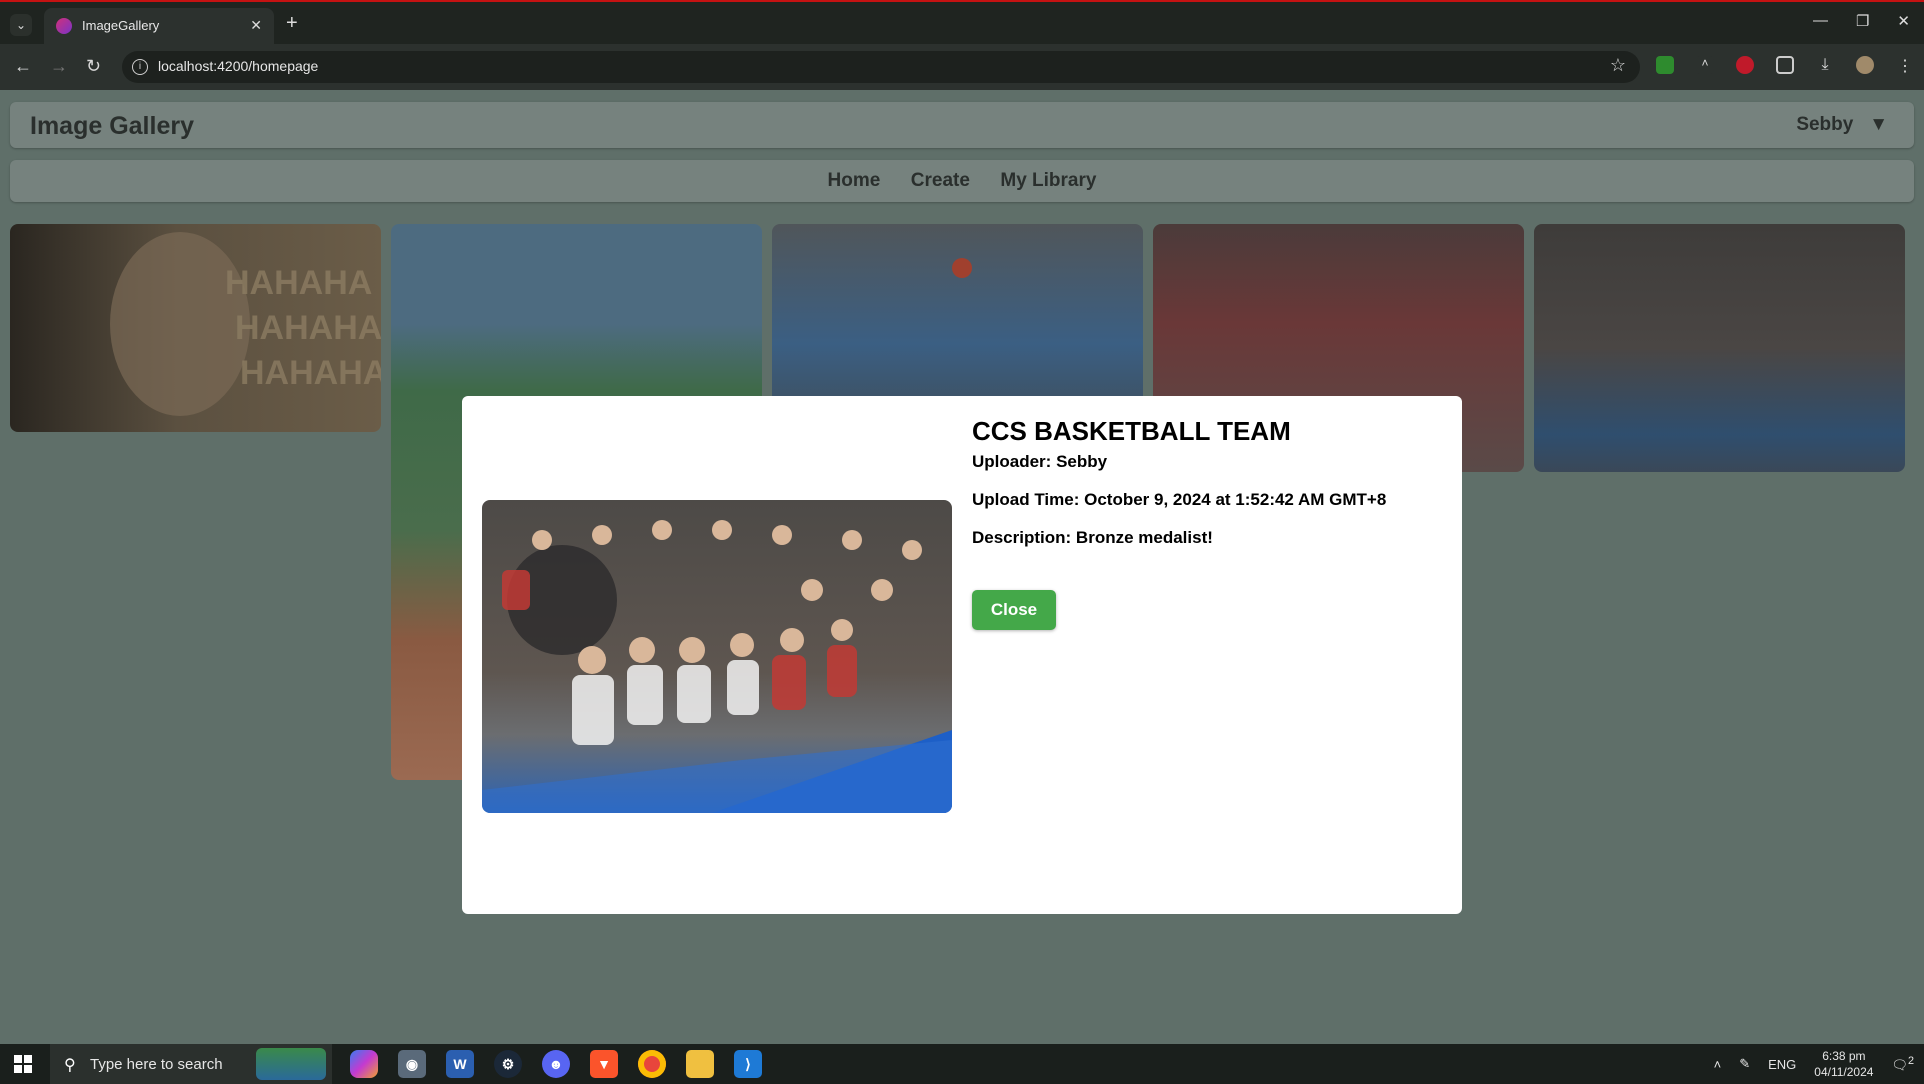  Describe the element at coordinates (1705, 65) in the screenshot. I see `extension-caret-icon: ˄` at that location.